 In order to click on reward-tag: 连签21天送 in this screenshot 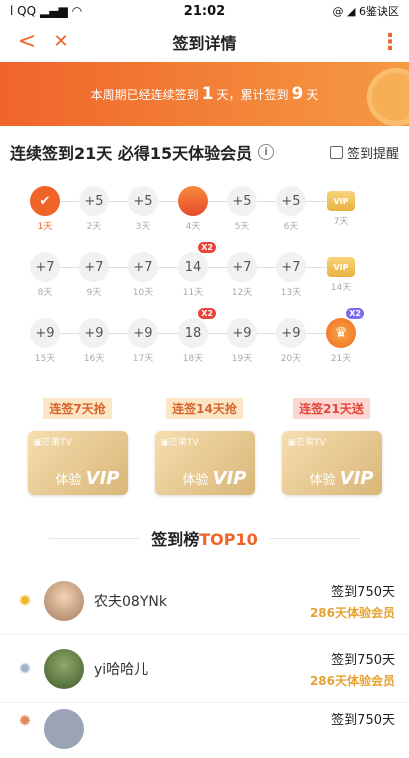, I will do `click(331, 408)`.